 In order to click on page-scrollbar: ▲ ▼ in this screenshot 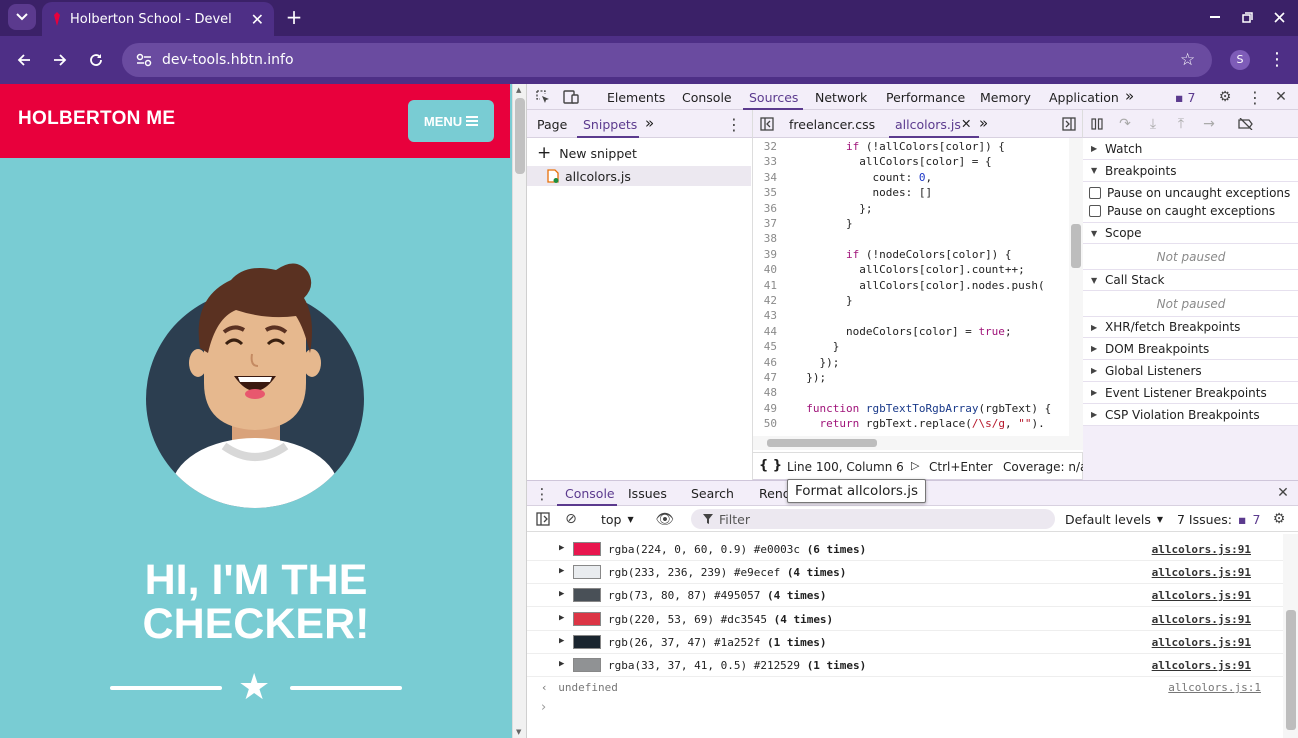, I will do `click(519, 411)`.